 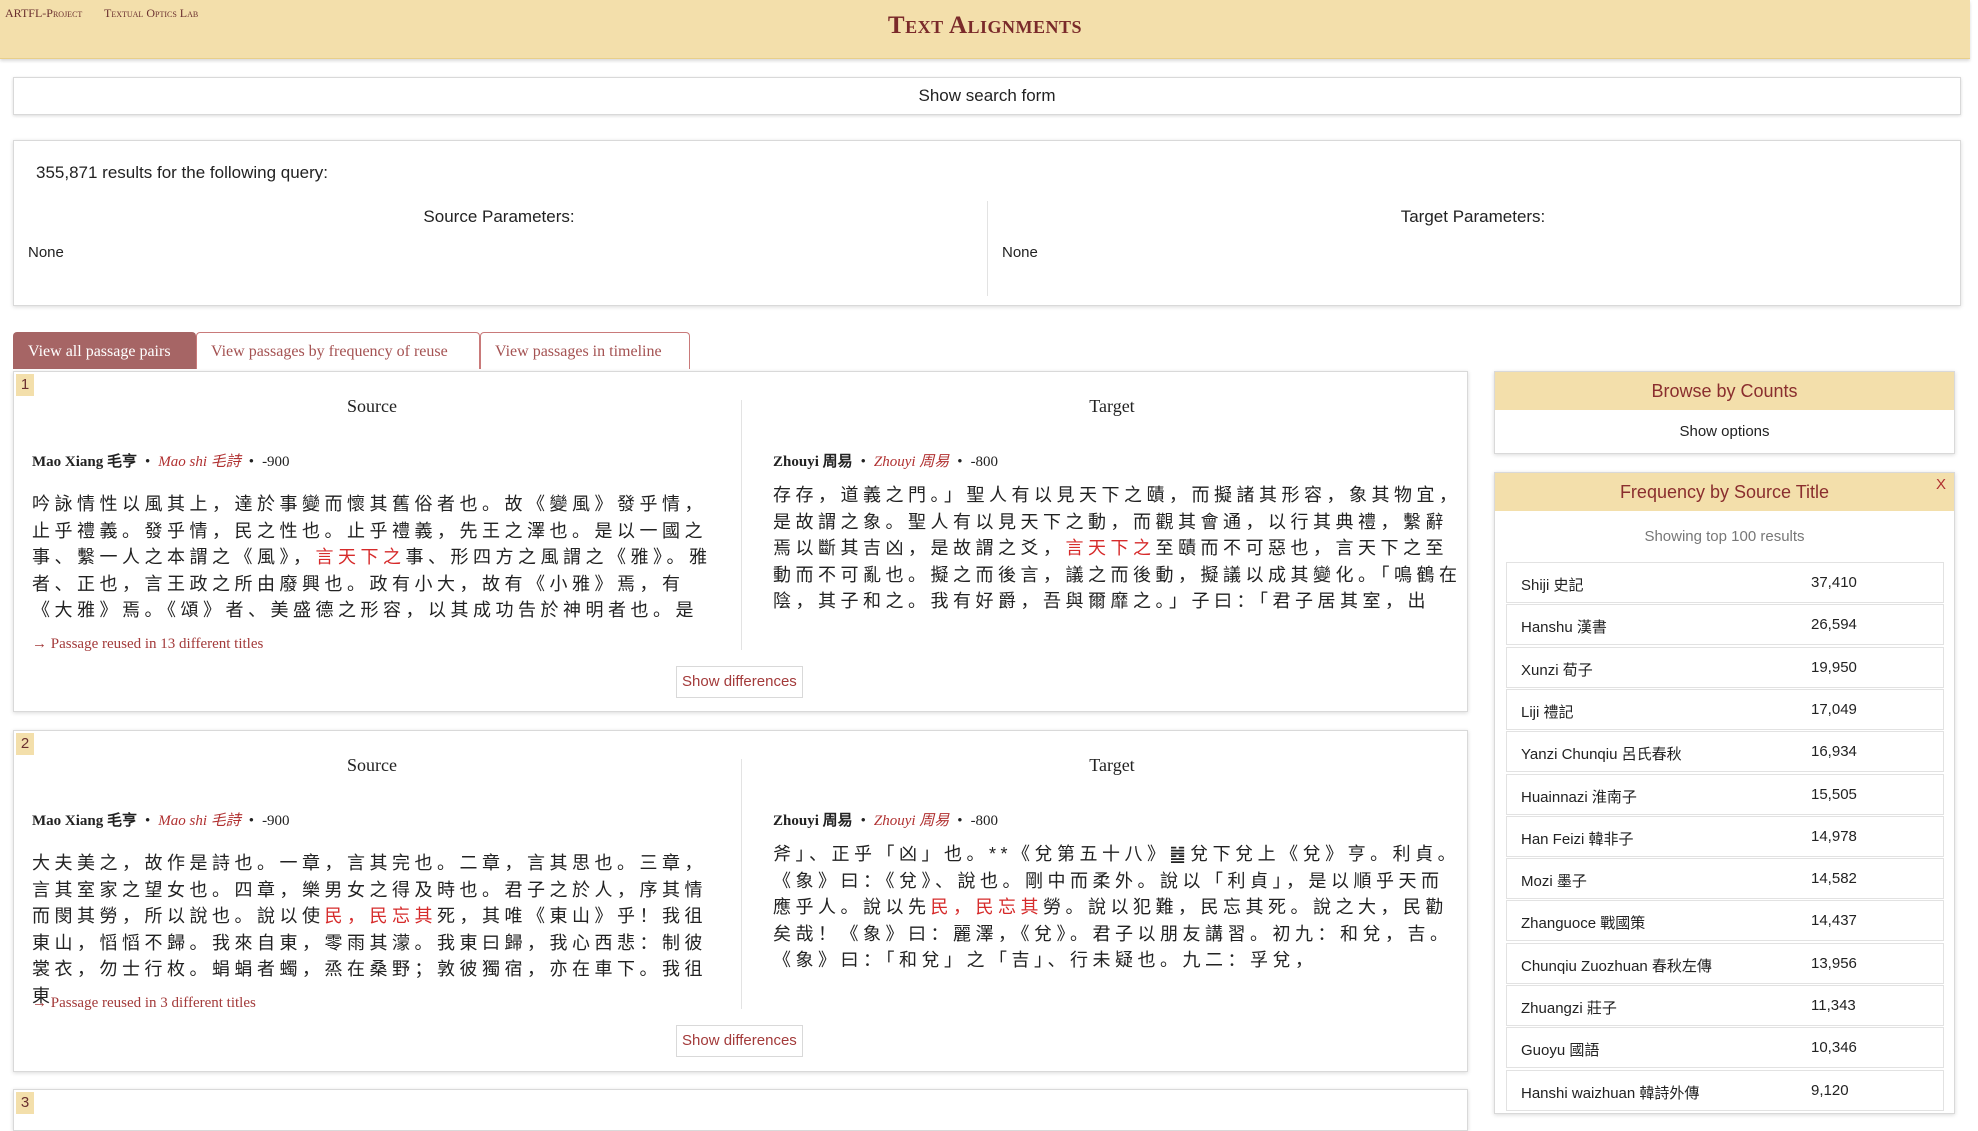 I want to click on source-title-name: Hanshu 漢書, so click(x=1564, y=628).